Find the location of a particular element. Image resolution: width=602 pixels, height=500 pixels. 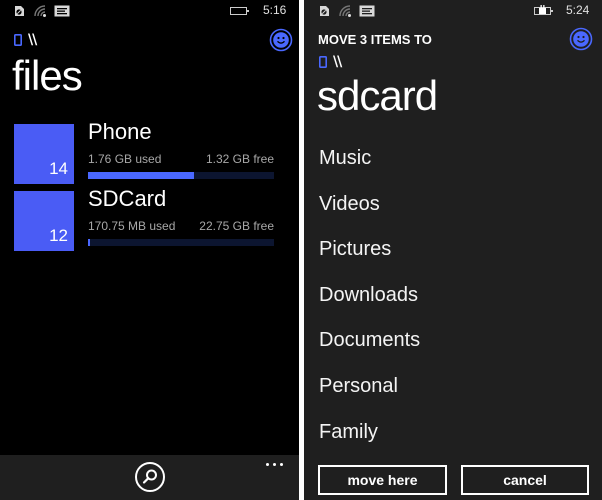

storage-tile: 12 is located at coordinates (44, 221).